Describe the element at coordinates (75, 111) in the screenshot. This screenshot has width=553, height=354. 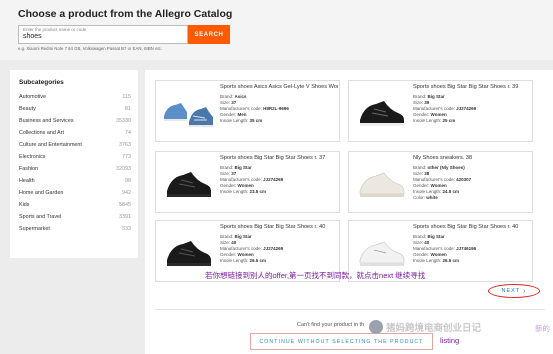
I see `sidebar-item-beauty: Beauty 81` at that location.